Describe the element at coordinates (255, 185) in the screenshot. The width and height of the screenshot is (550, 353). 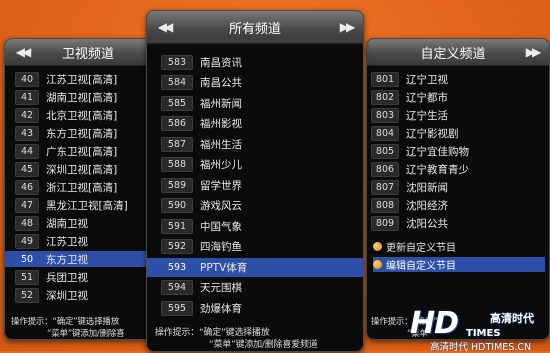
I see `channel-row: 589 留学世界` at that location.